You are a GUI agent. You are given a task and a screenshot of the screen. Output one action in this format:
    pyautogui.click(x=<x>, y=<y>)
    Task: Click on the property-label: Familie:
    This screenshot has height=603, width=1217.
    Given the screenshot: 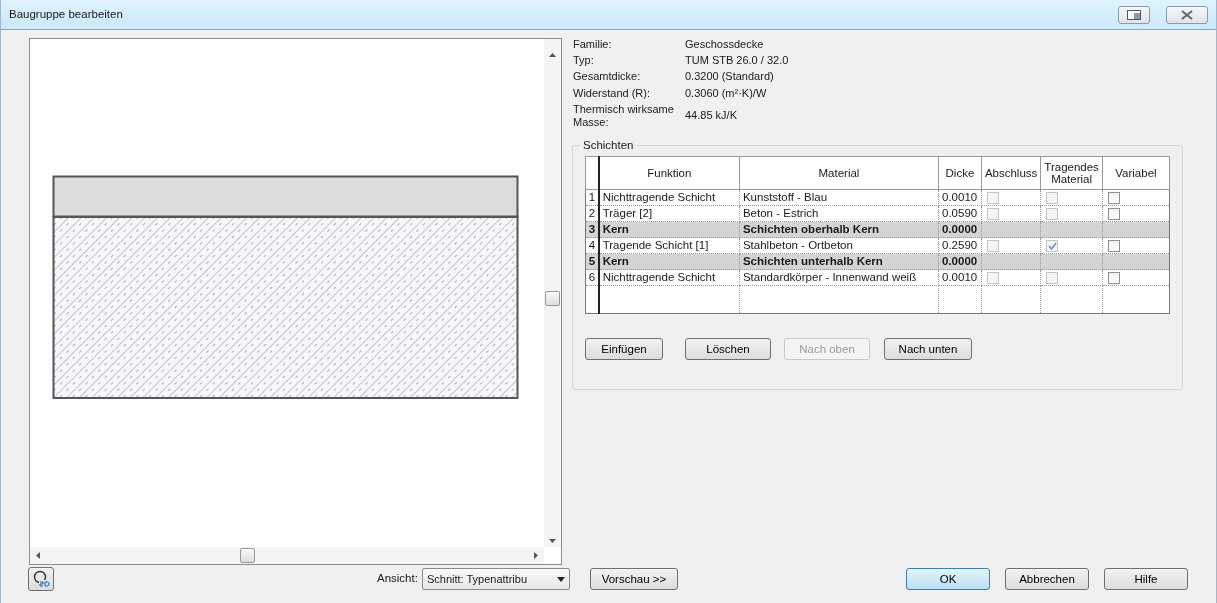 What is the action you would take?
    pyautogui.click(x=593, y=45)
    